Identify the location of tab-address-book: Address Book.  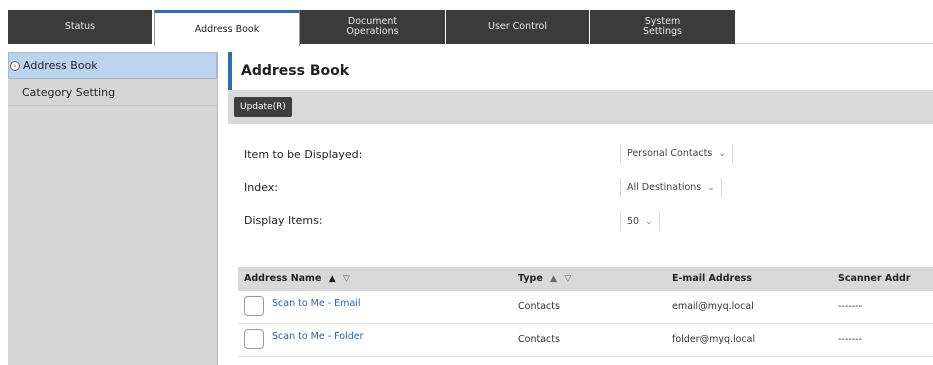
(227, 28).